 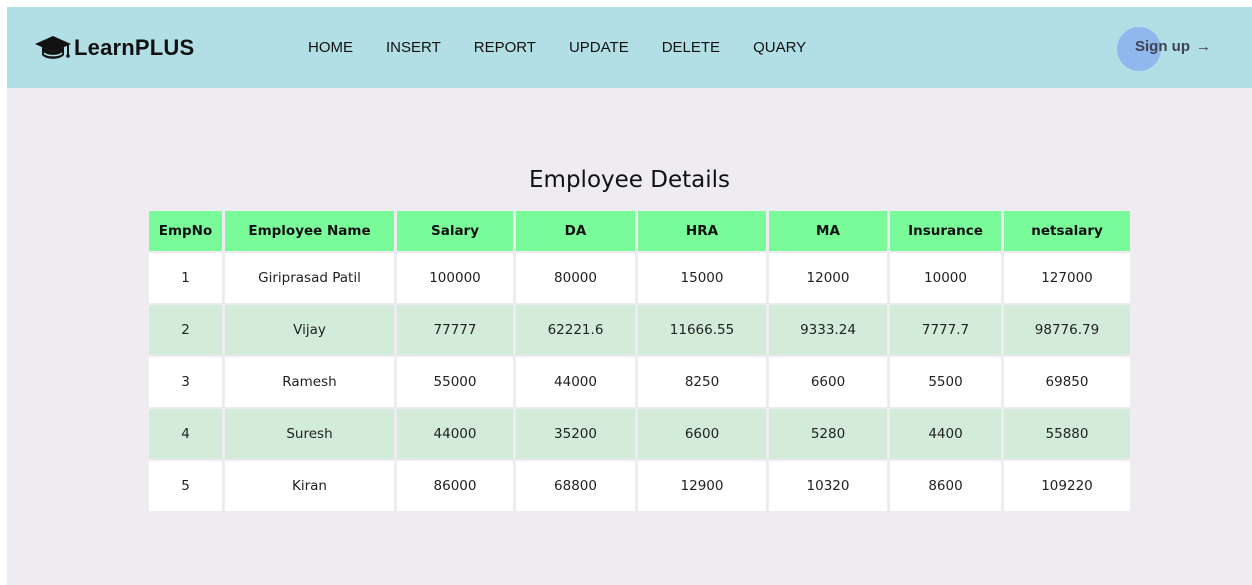 I want to click on col-header-netsalary: netsalary, so click(x=1067, y=231).